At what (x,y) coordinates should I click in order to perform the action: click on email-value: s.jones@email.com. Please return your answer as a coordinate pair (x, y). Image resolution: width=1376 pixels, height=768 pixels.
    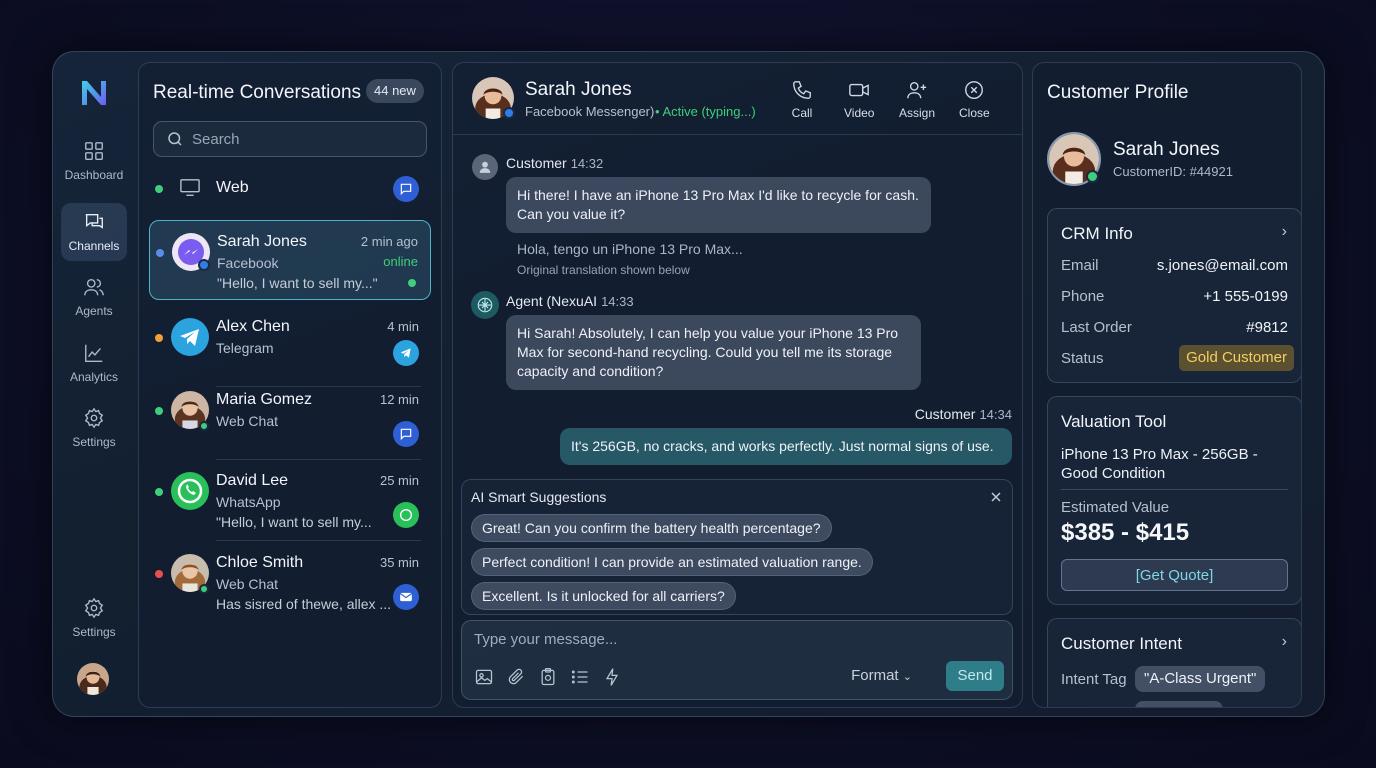
    Looking at the image, I should click on (1222, 265).